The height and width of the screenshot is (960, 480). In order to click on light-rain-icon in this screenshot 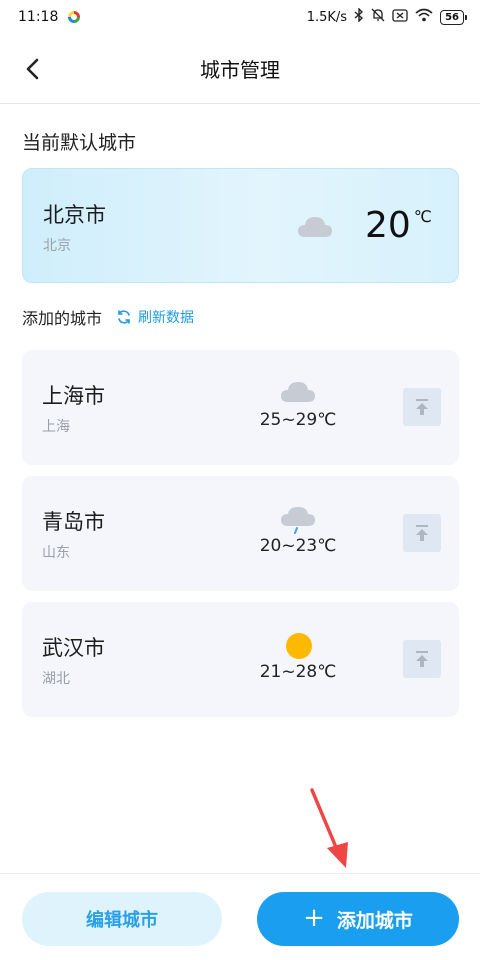, I will do `click(298, 521)`.